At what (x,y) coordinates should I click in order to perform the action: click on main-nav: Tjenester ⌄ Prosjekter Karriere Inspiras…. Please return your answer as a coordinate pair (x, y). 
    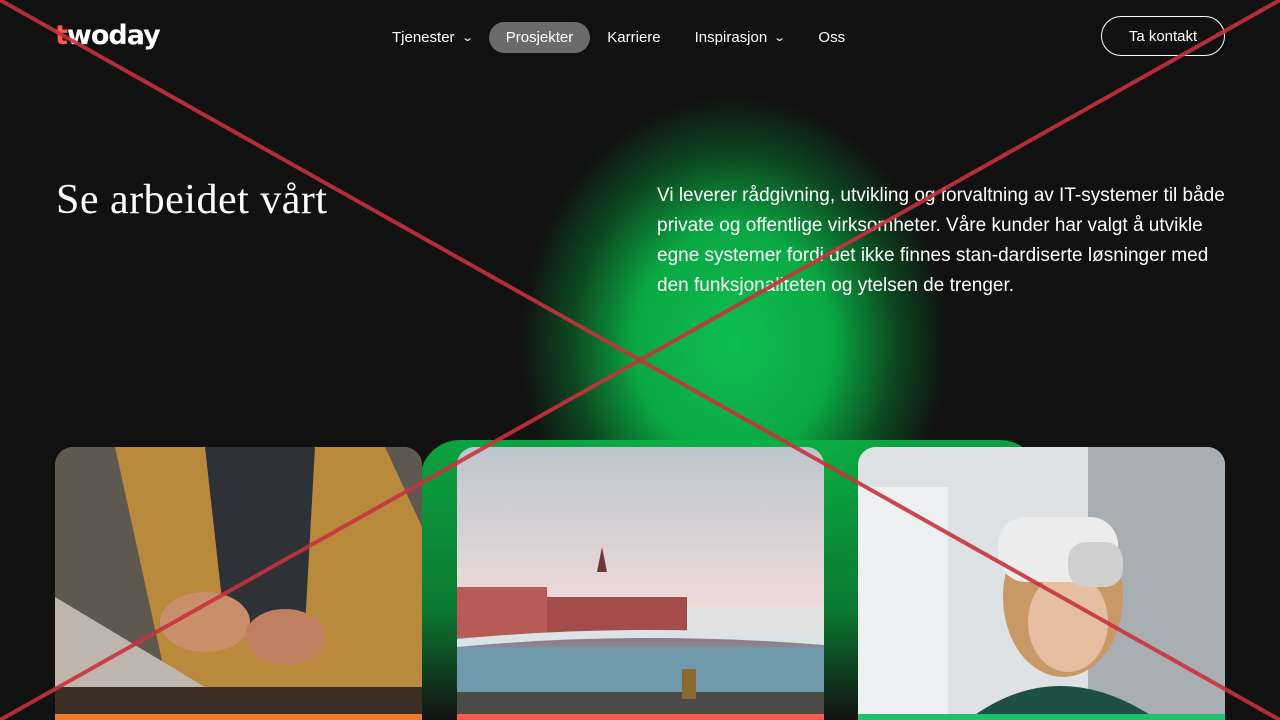
    Looking at the image, I should click on (618, 37).